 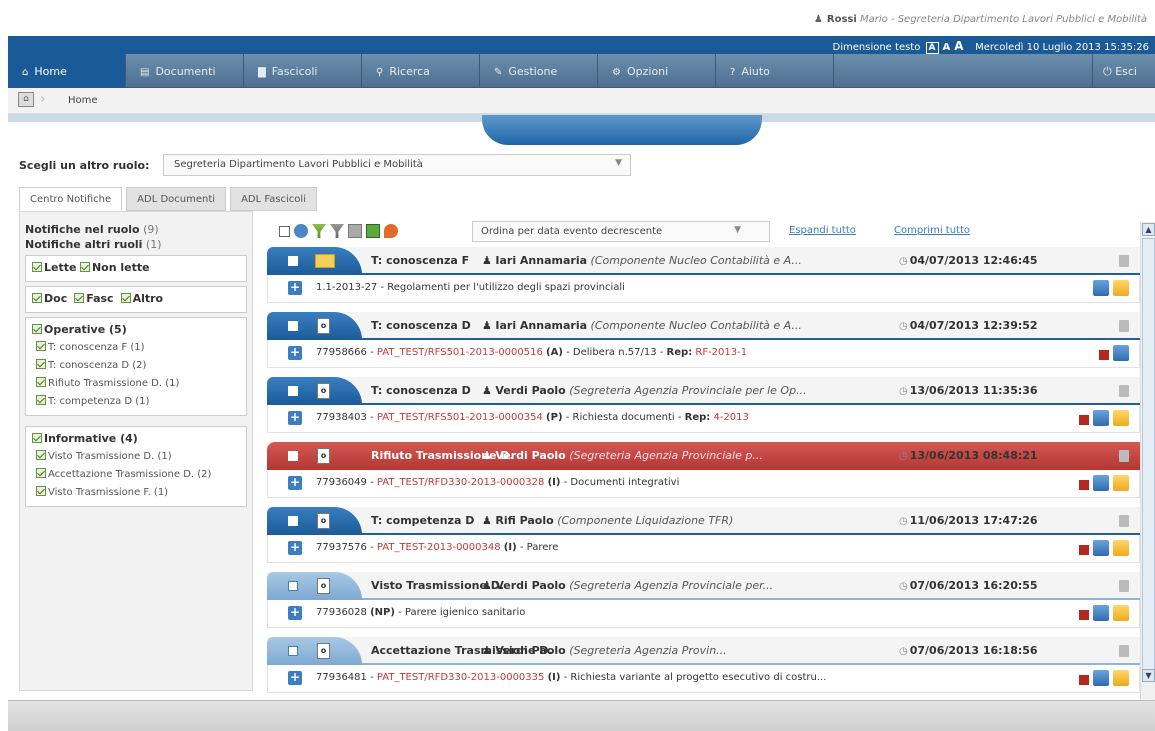 I want to click on scroll-down-button: ▼, so click(x=1148, y=675).